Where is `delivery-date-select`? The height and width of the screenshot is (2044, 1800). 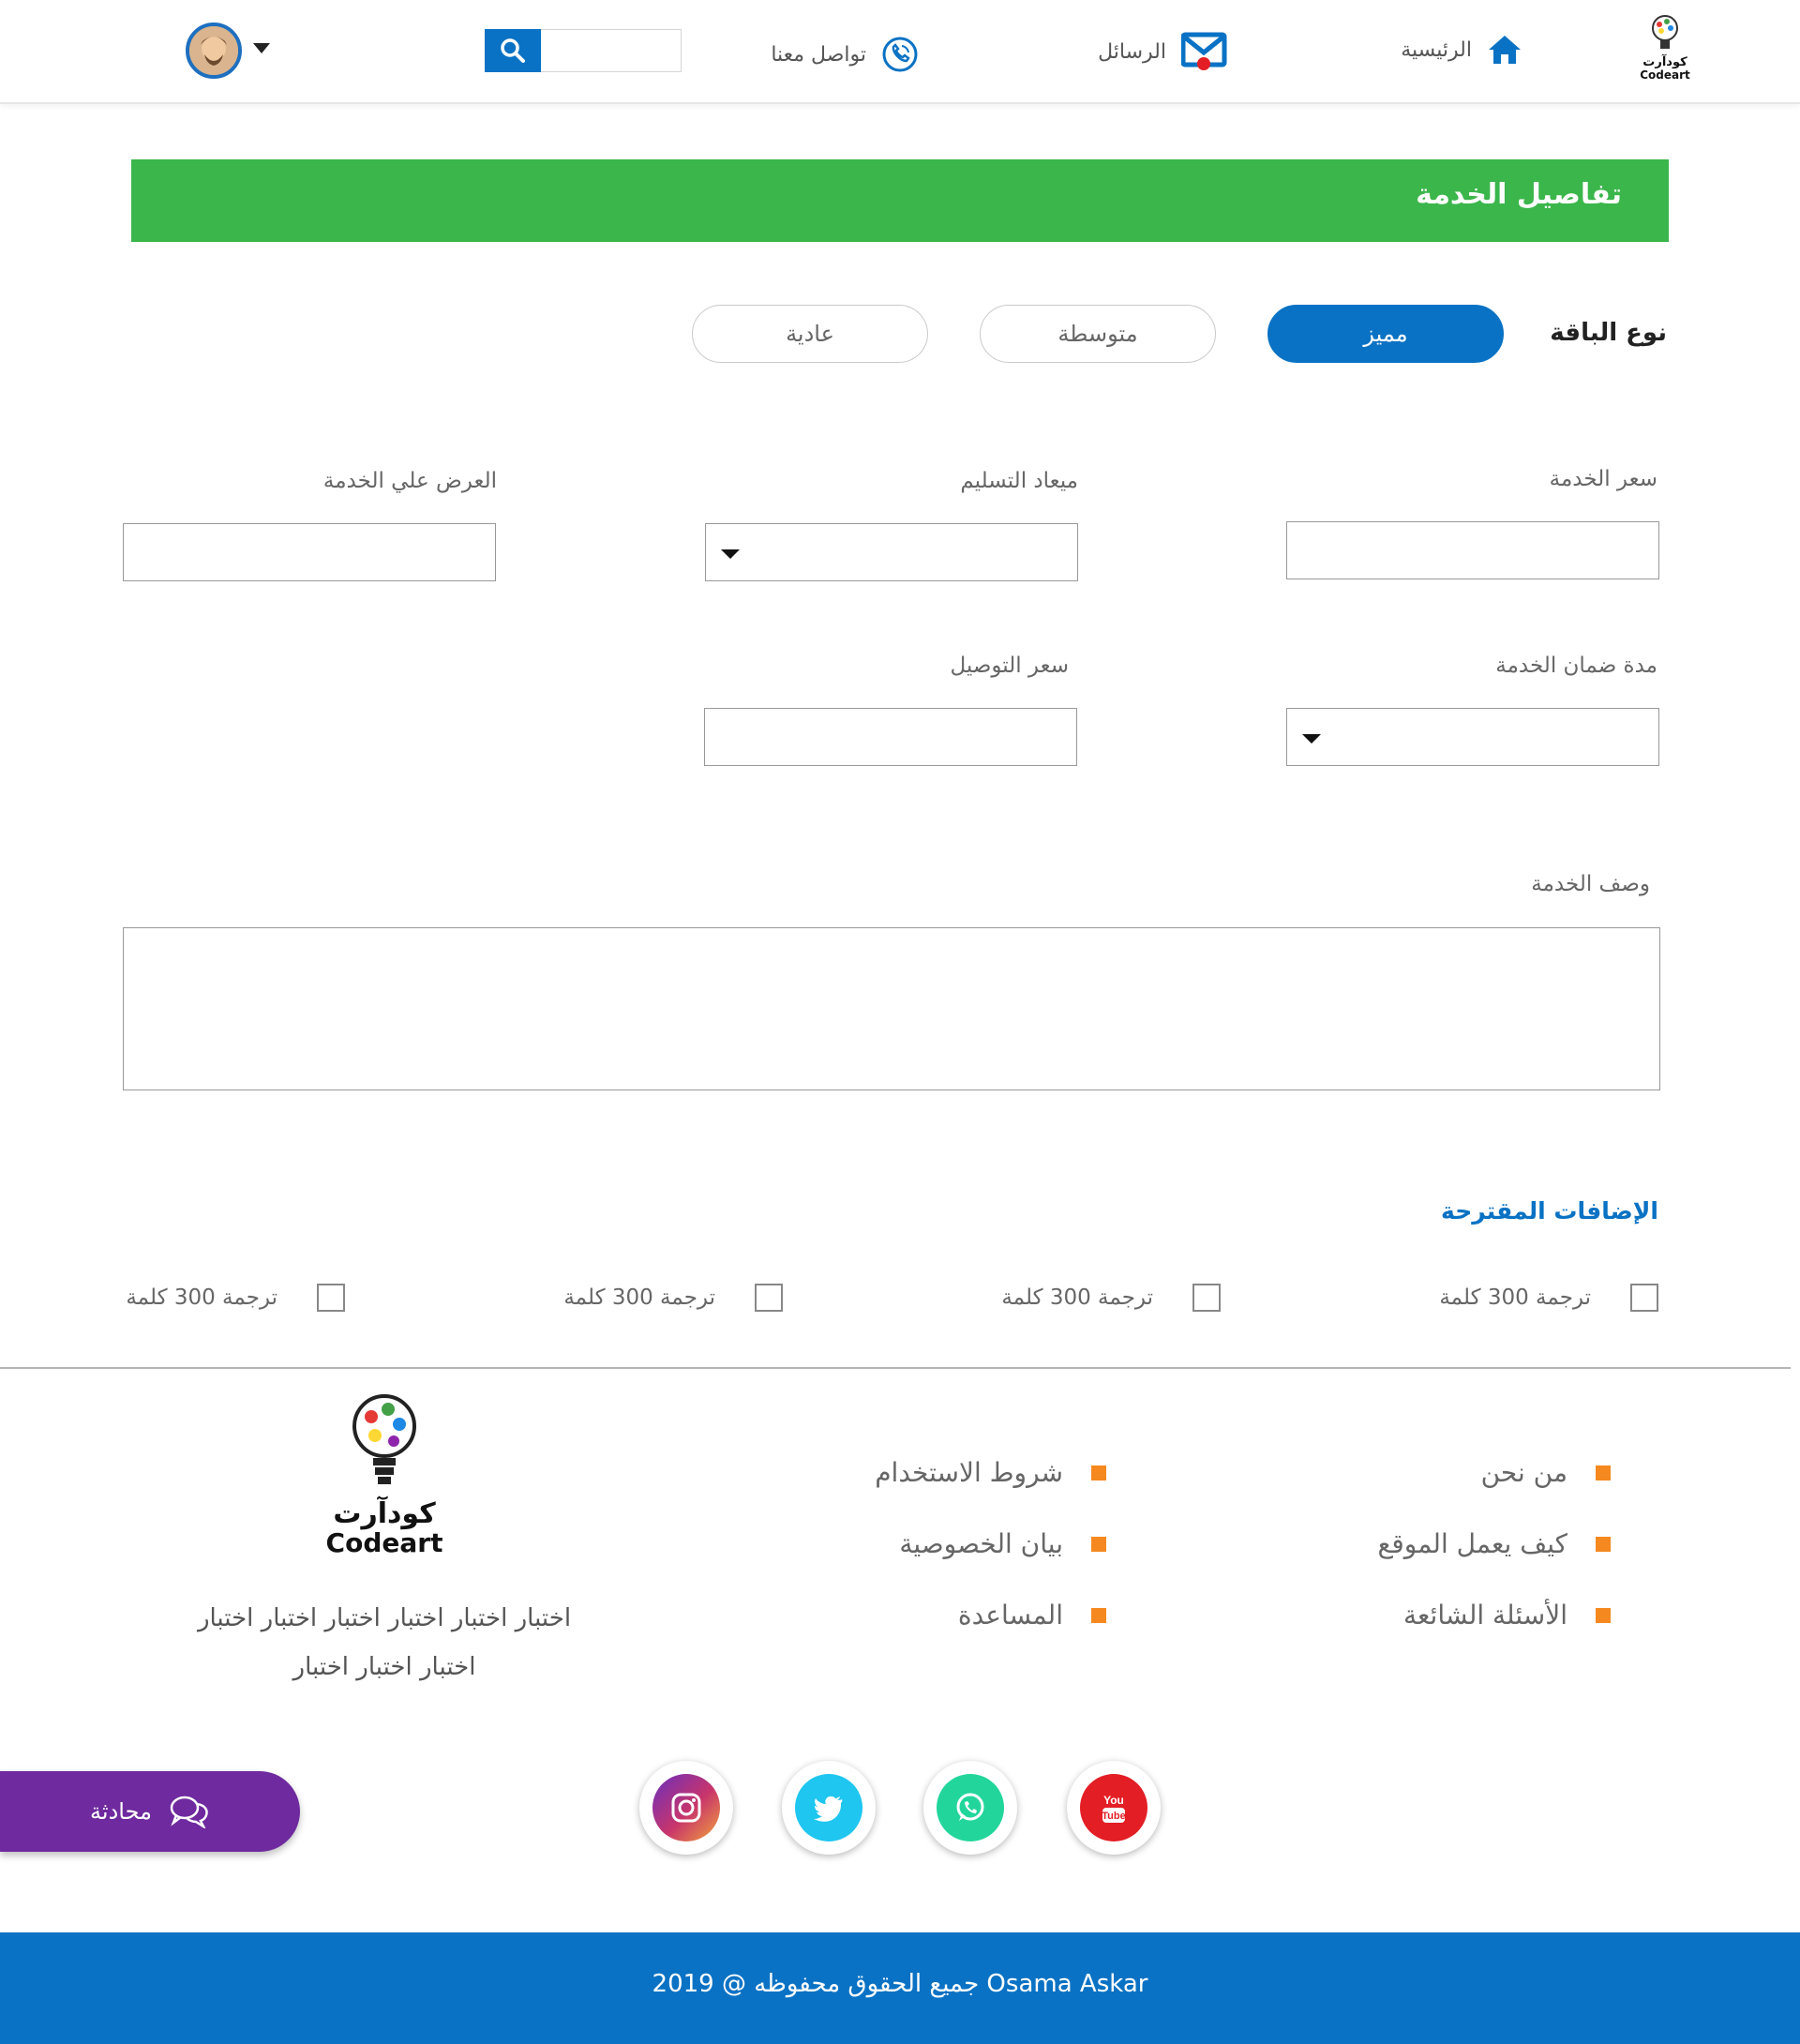
delivery-date-select is located at coordinates (891, 552).